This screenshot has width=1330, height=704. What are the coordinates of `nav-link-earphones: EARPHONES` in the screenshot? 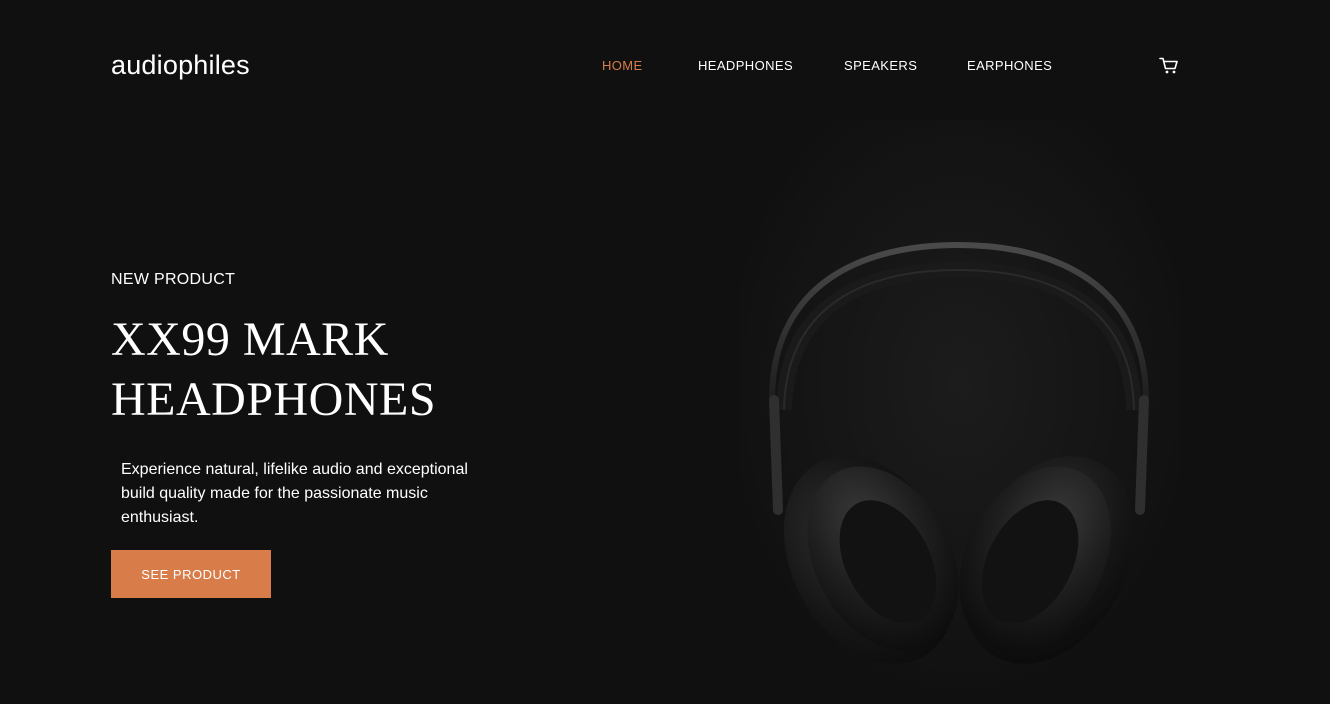 It's located at (1009, 65).